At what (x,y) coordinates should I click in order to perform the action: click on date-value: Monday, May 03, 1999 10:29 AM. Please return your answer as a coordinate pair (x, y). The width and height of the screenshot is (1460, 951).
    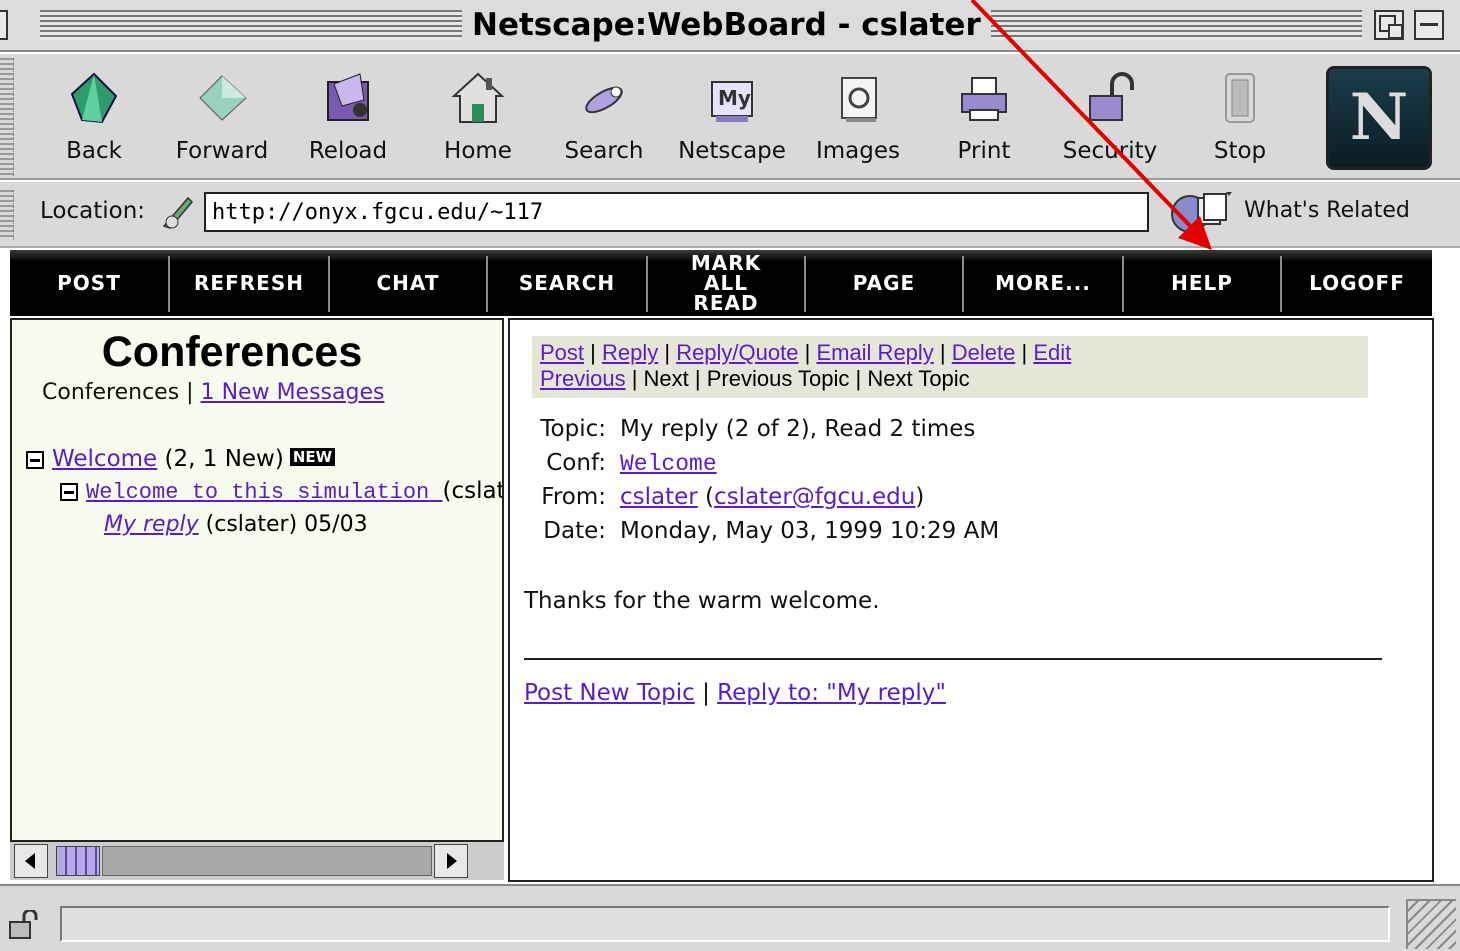
    Looking at the image, I should click on (810, 531).